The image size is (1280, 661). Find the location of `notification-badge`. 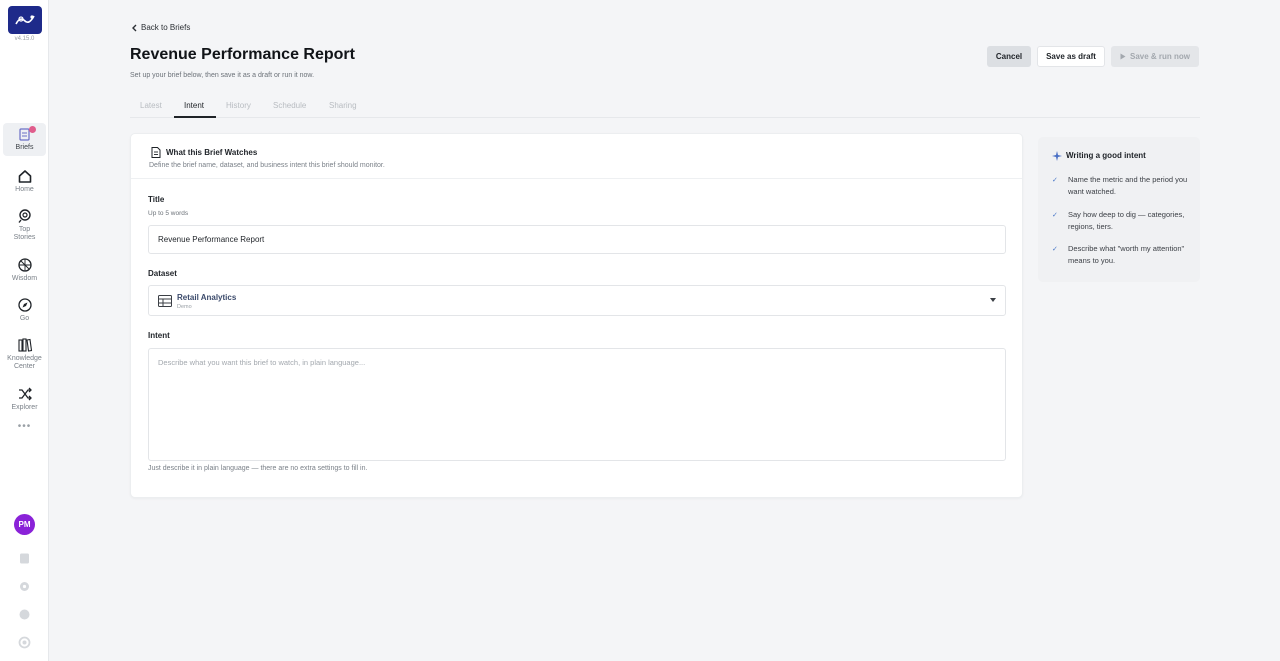

notification-badge is located at coordinates (32, 129).